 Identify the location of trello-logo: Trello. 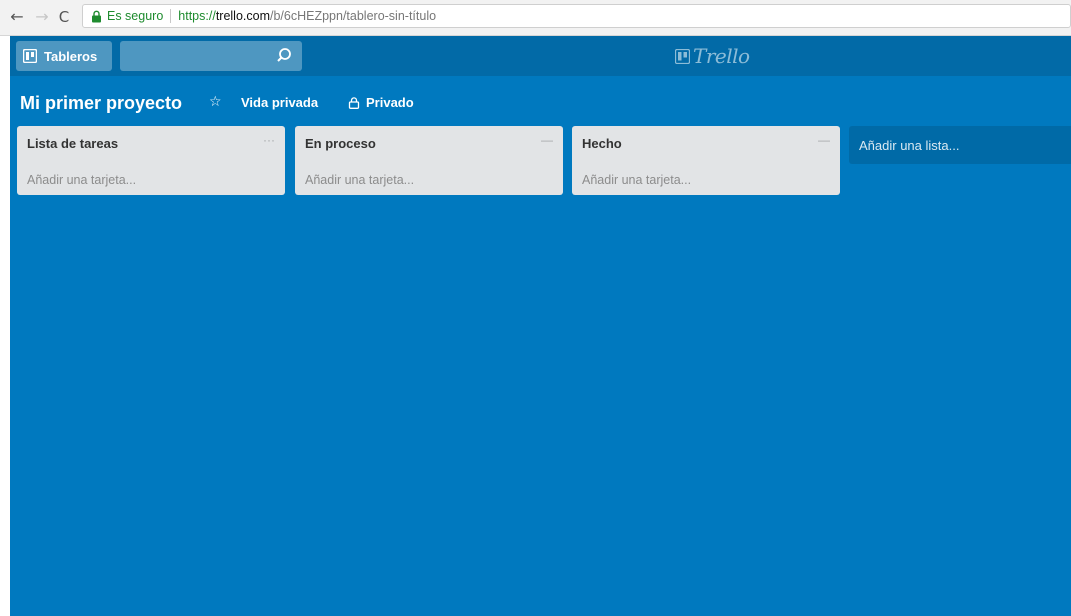
(712, 56).